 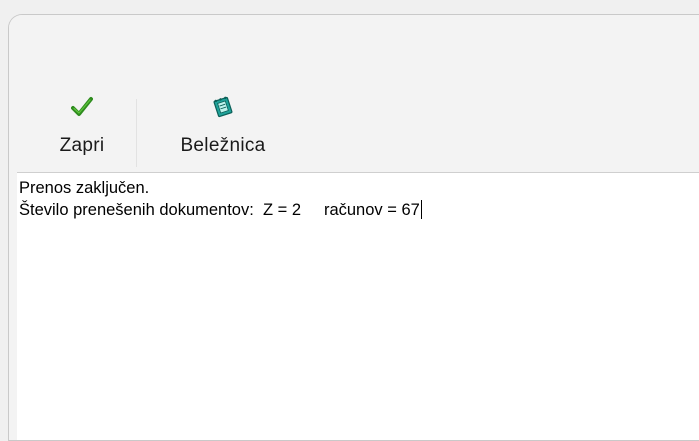 I want to click on close-button: Zapri, so click(x=82, y=130).